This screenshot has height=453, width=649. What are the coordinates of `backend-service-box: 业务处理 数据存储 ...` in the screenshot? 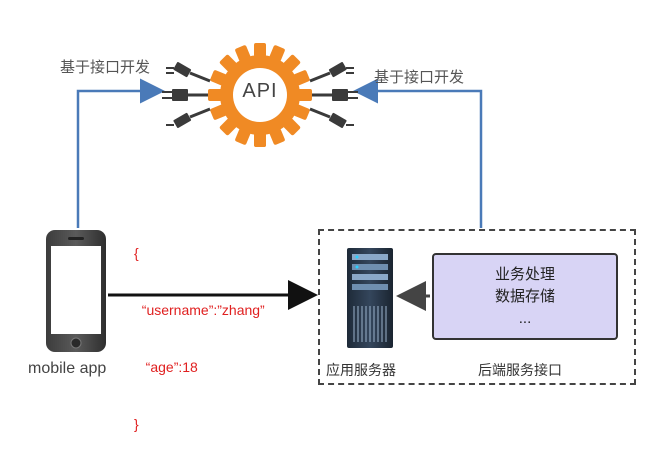 It's located at (525, 296).